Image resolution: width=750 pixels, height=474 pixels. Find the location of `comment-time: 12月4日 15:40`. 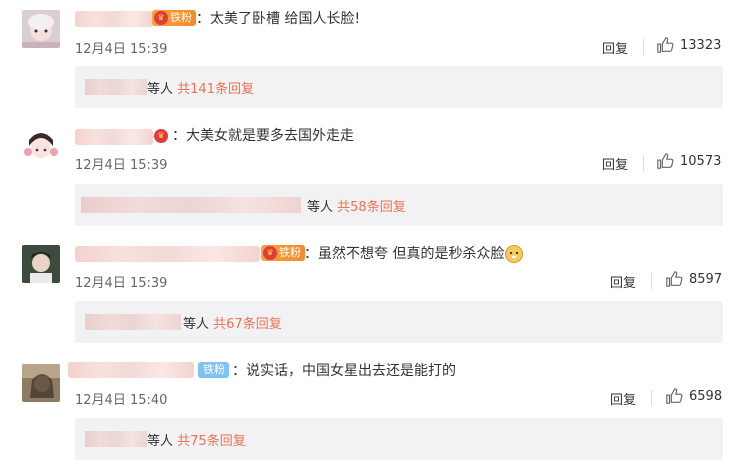

comment-time: 12月4日 15:40 is located at coordinates (121, 400).